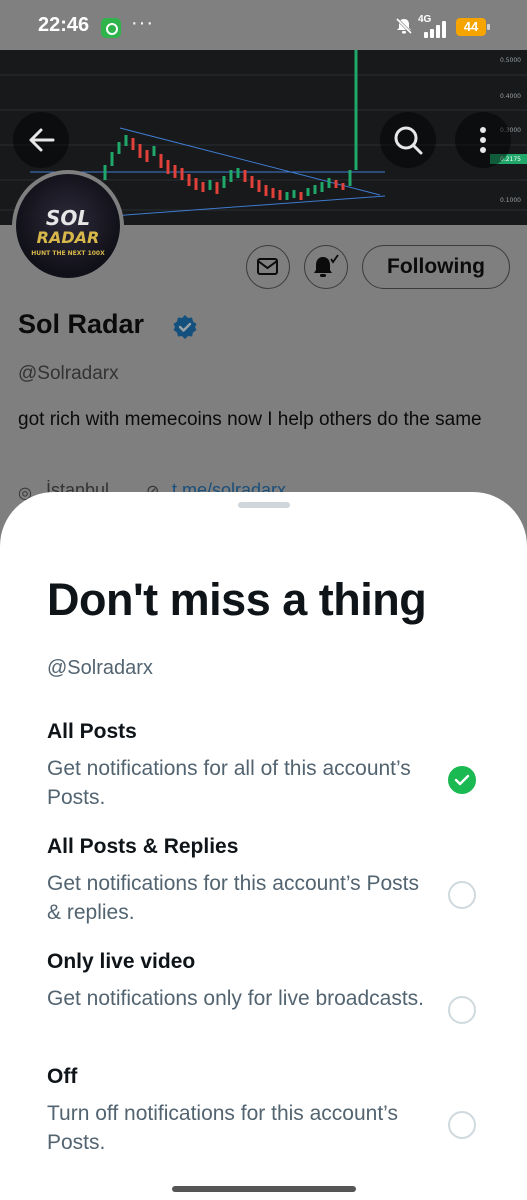 This screenshot has width=527, height=1200. I want to click on price-tick-2: 0.4000, so click(510, 96).